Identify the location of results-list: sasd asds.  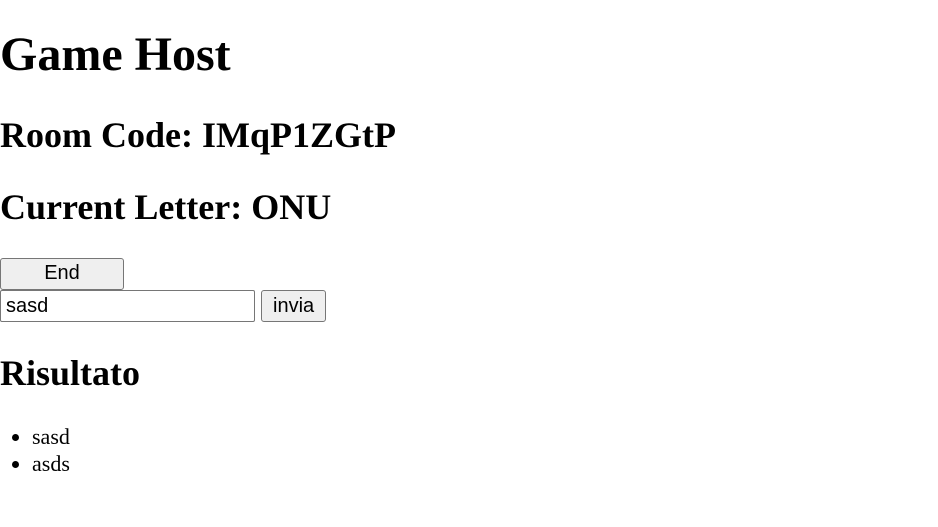
(35, 450).